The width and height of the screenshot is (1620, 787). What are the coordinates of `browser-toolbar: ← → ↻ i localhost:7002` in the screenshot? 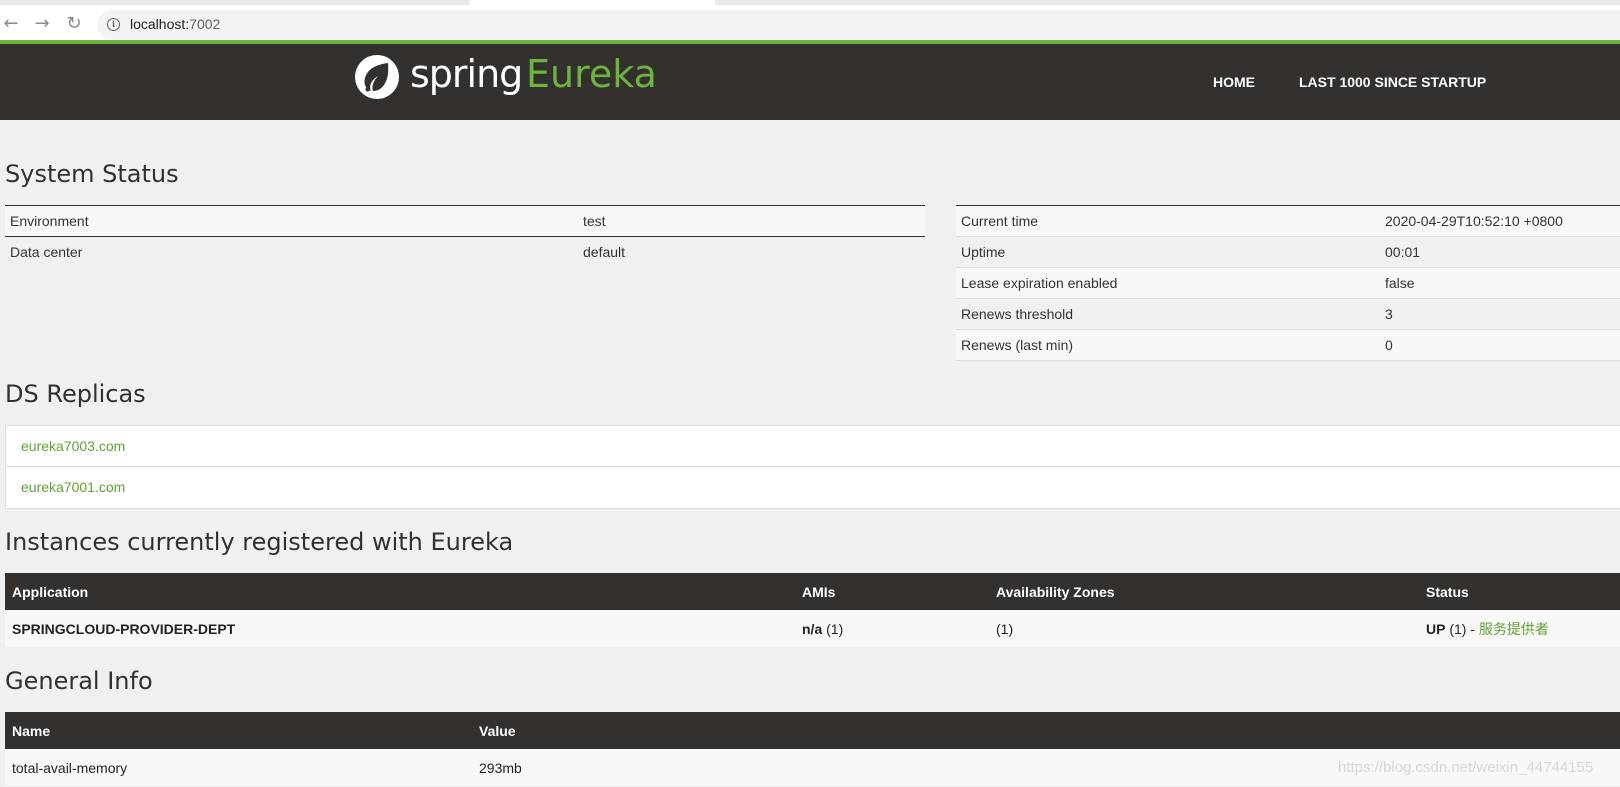 It's located at (810, 20).